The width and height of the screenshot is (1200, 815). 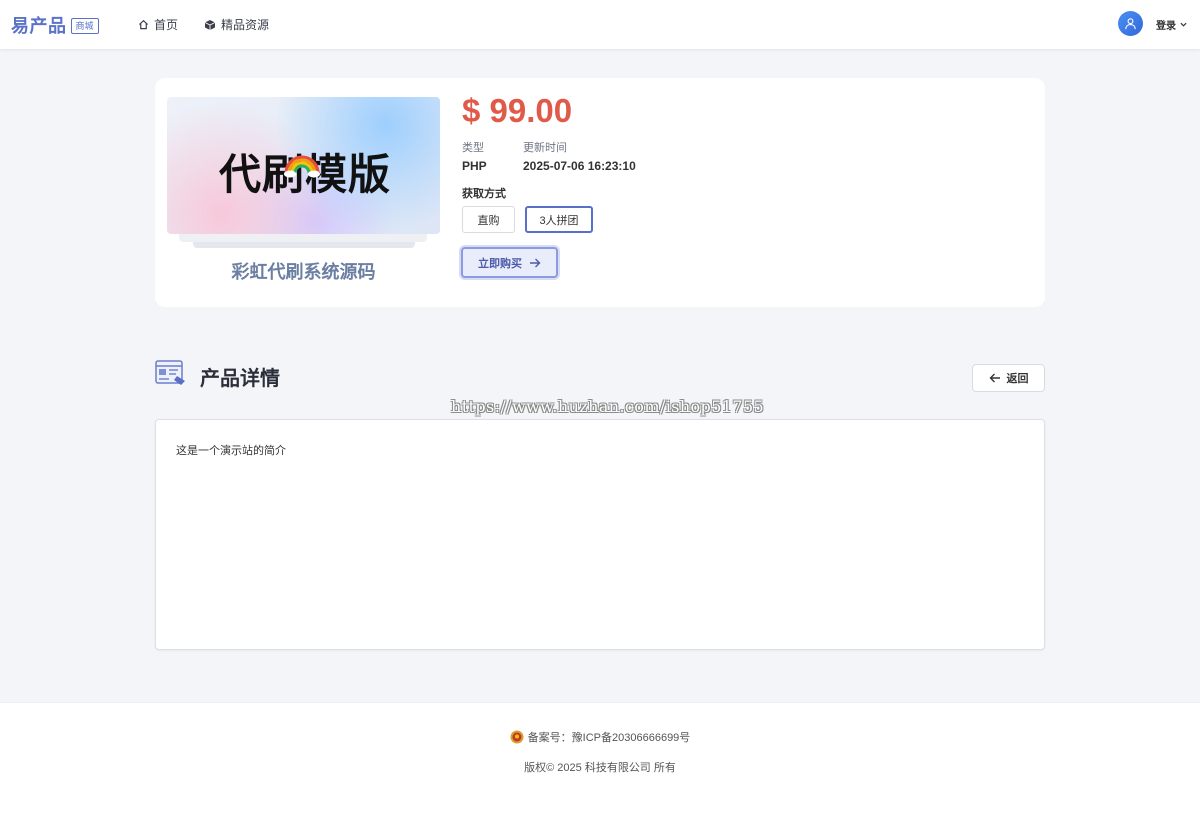 I want to click on arrow-left-icon, so click(x=994, y=378).